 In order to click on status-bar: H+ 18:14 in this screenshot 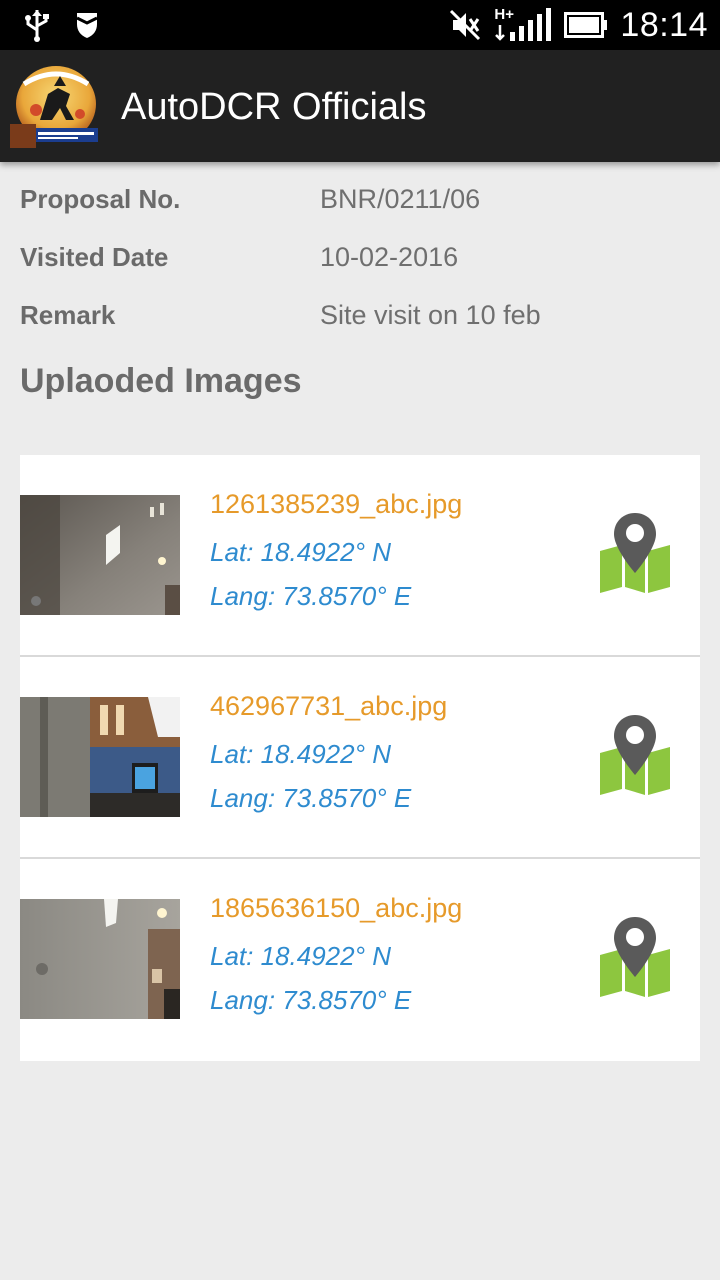, I will do `click(360, 25)`.